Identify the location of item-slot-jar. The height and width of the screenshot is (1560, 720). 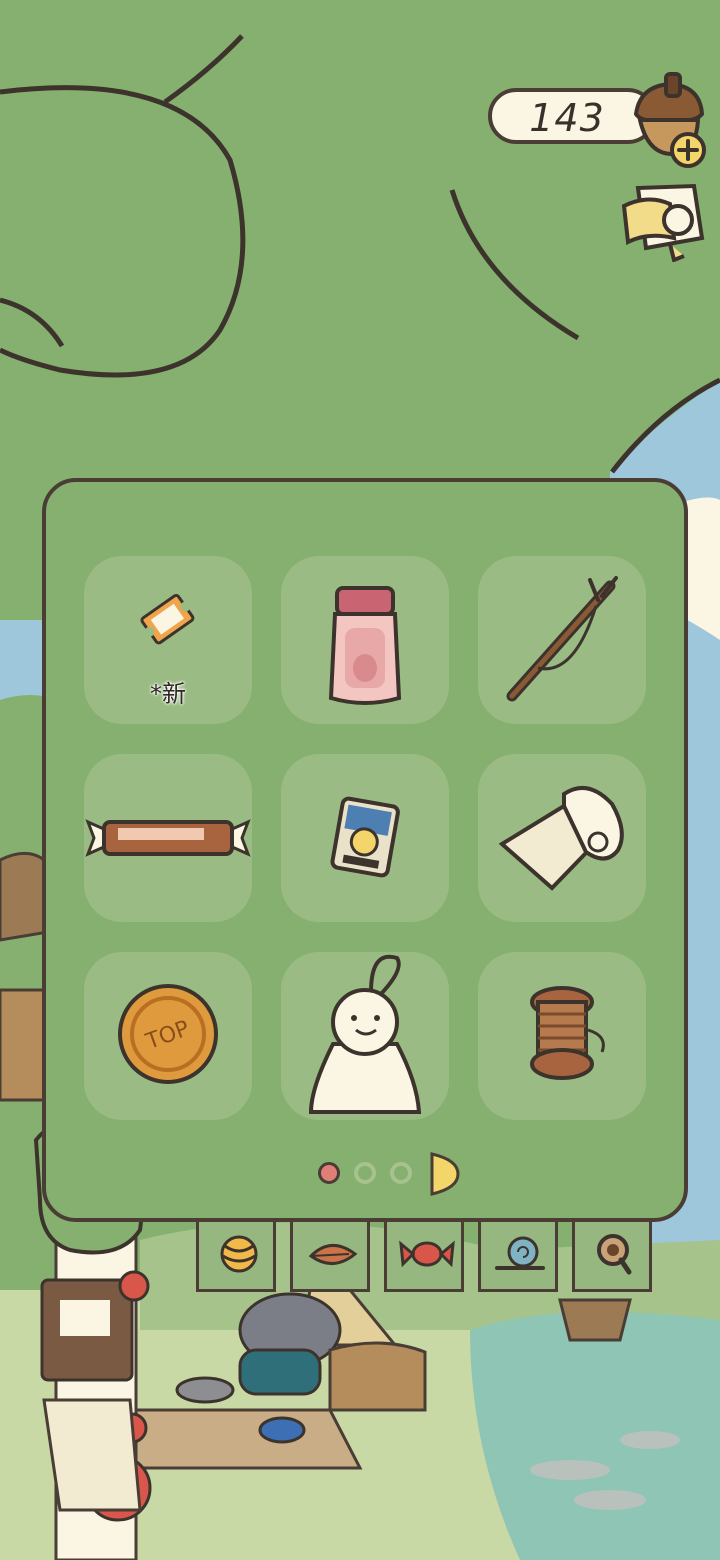
(365, 640).